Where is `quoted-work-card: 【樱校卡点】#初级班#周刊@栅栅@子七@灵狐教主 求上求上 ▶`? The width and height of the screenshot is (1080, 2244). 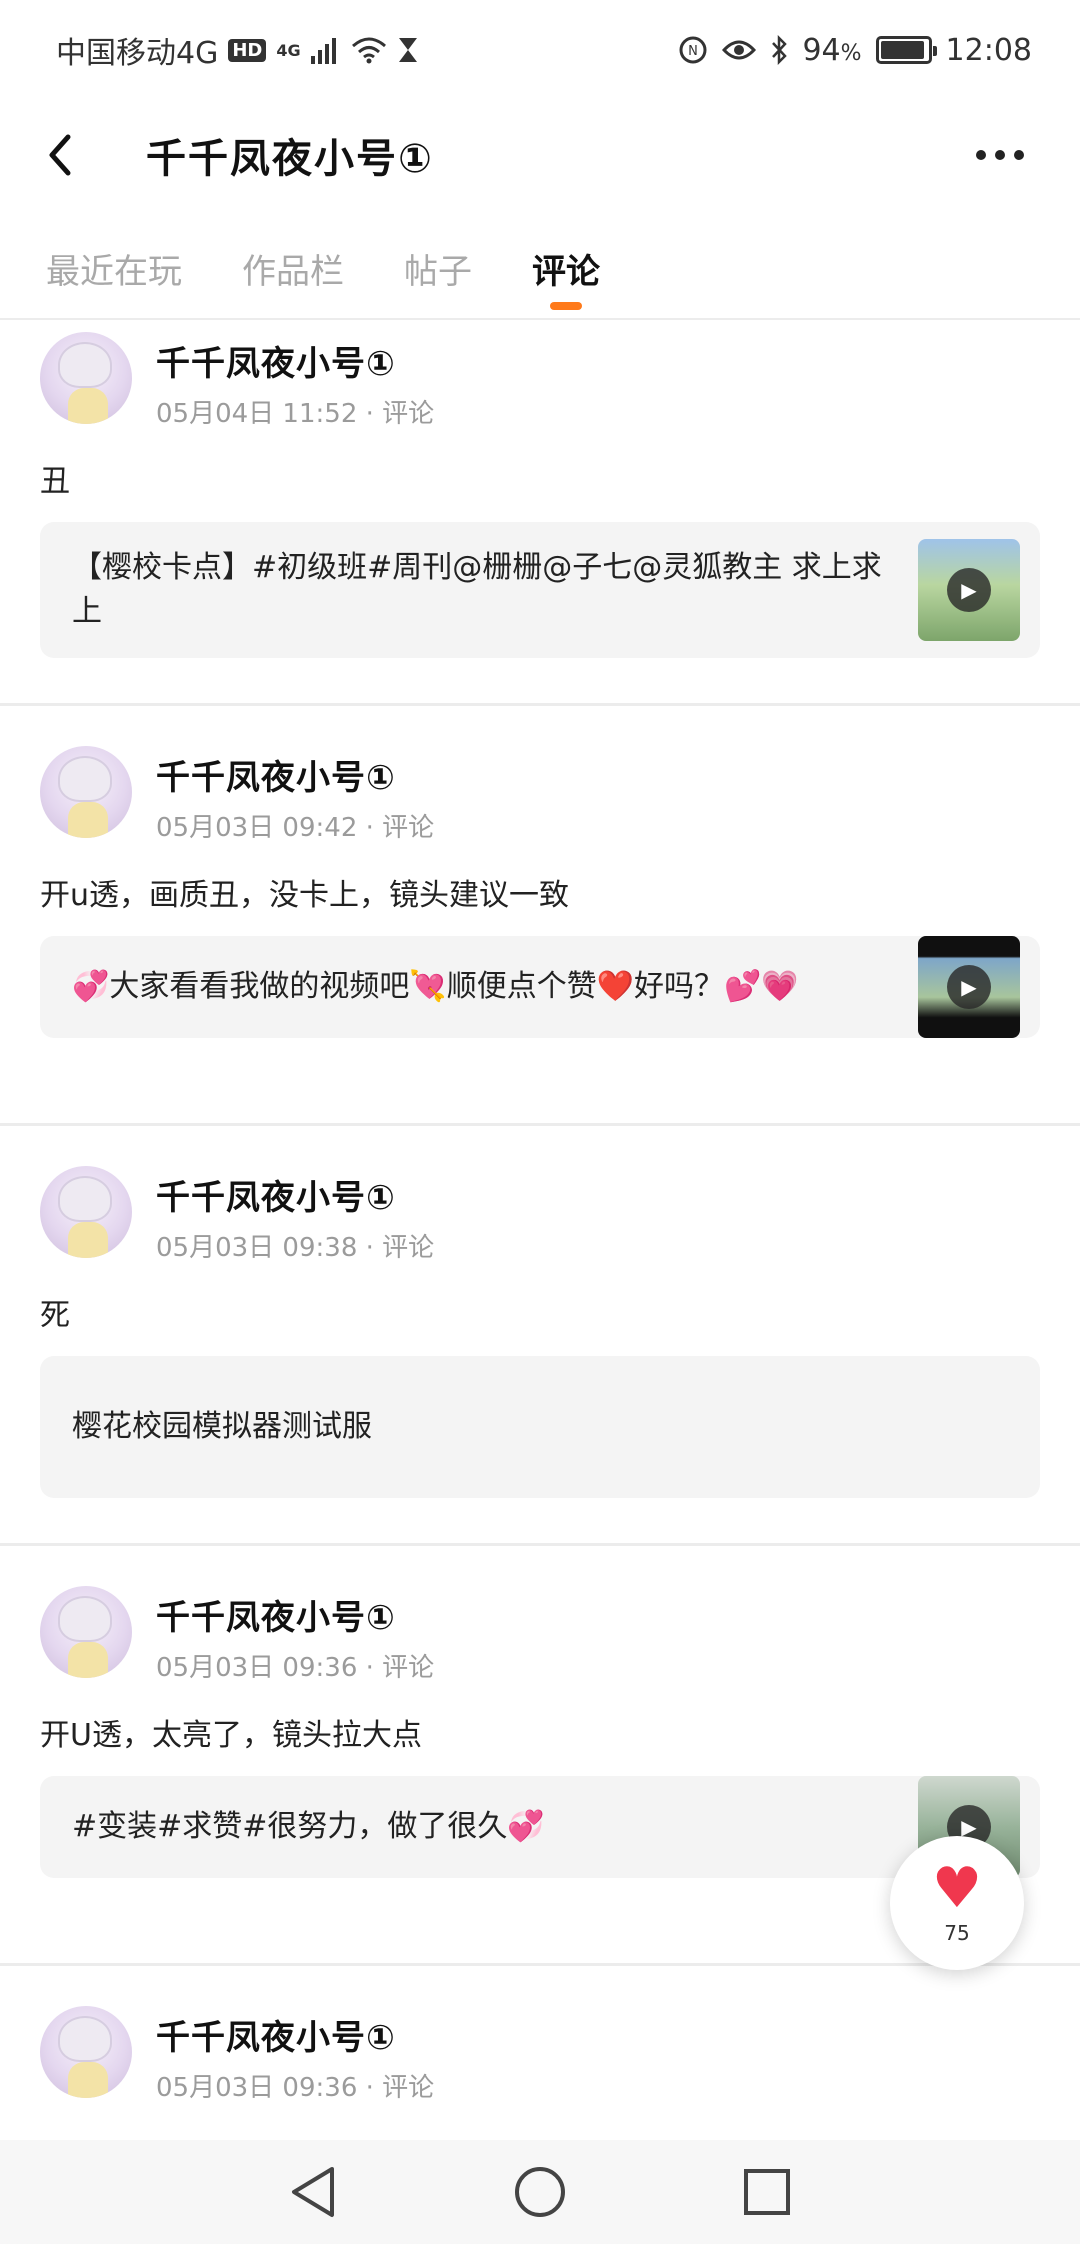 quoted-work-card: 【樱校卡点】#初级班#周刊@栅栅@子七@灵狐教主 求上求上 ▶ is located at coordinates (540, 590).